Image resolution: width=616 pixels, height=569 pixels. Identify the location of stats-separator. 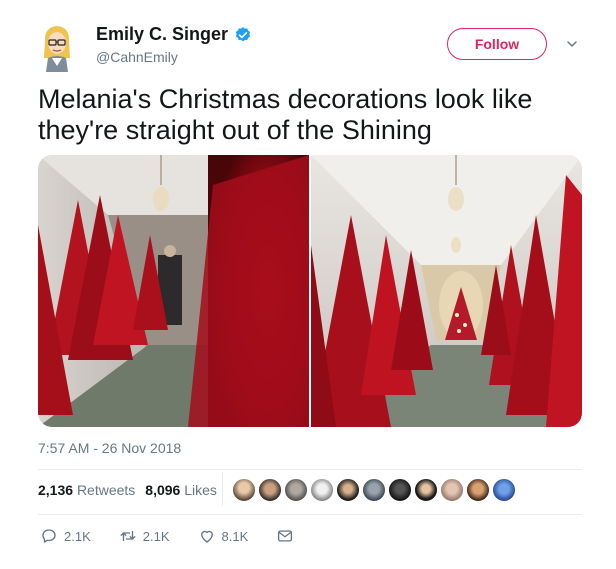
(222, 489).